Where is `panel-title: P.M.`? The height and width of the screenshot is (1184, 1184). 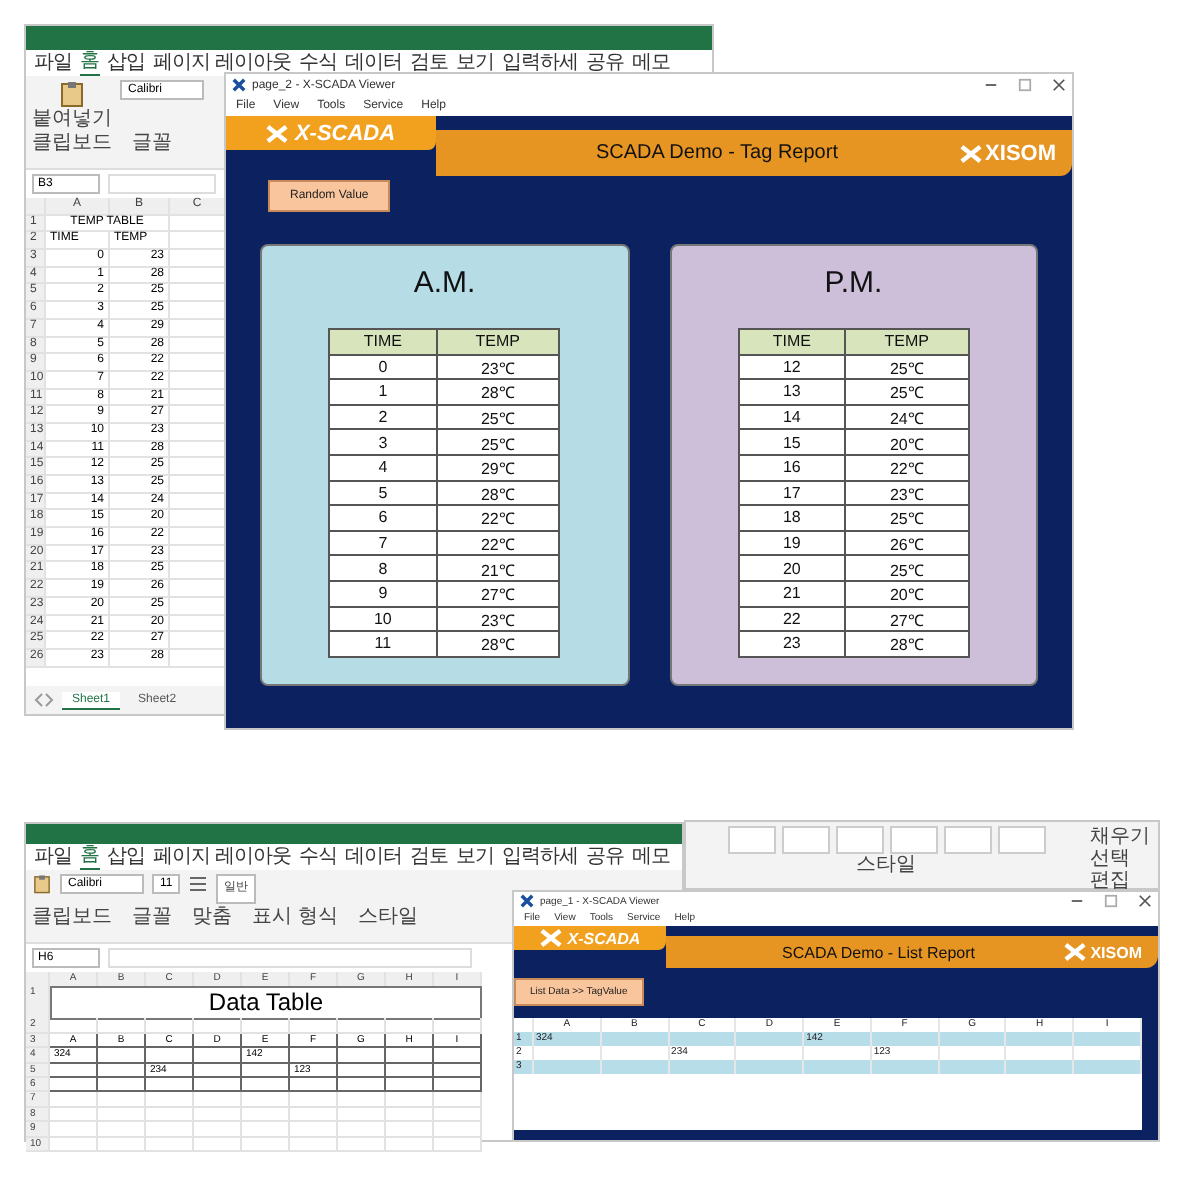
panel-title: P.M. is located at coordinates (853, 283).